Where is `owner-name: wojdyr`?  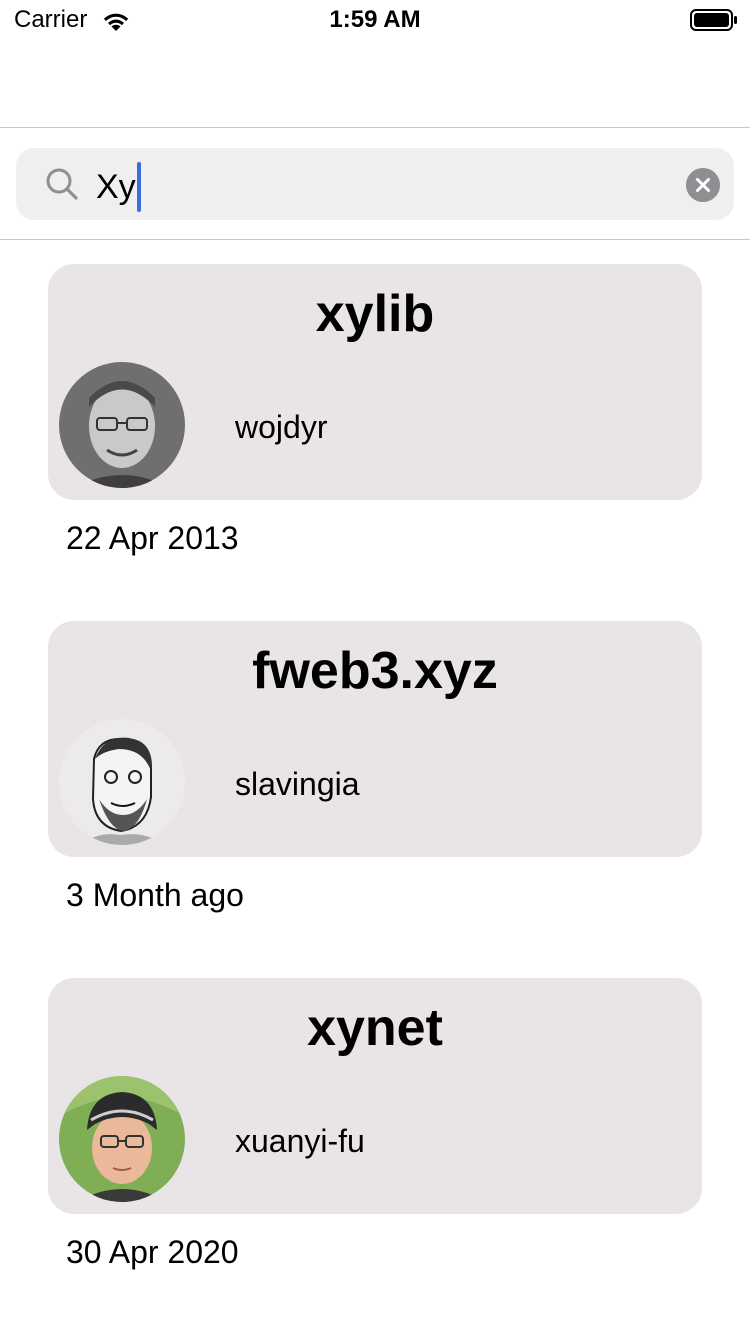 owner-name: wojdyr is located at coordinates (281, 427).